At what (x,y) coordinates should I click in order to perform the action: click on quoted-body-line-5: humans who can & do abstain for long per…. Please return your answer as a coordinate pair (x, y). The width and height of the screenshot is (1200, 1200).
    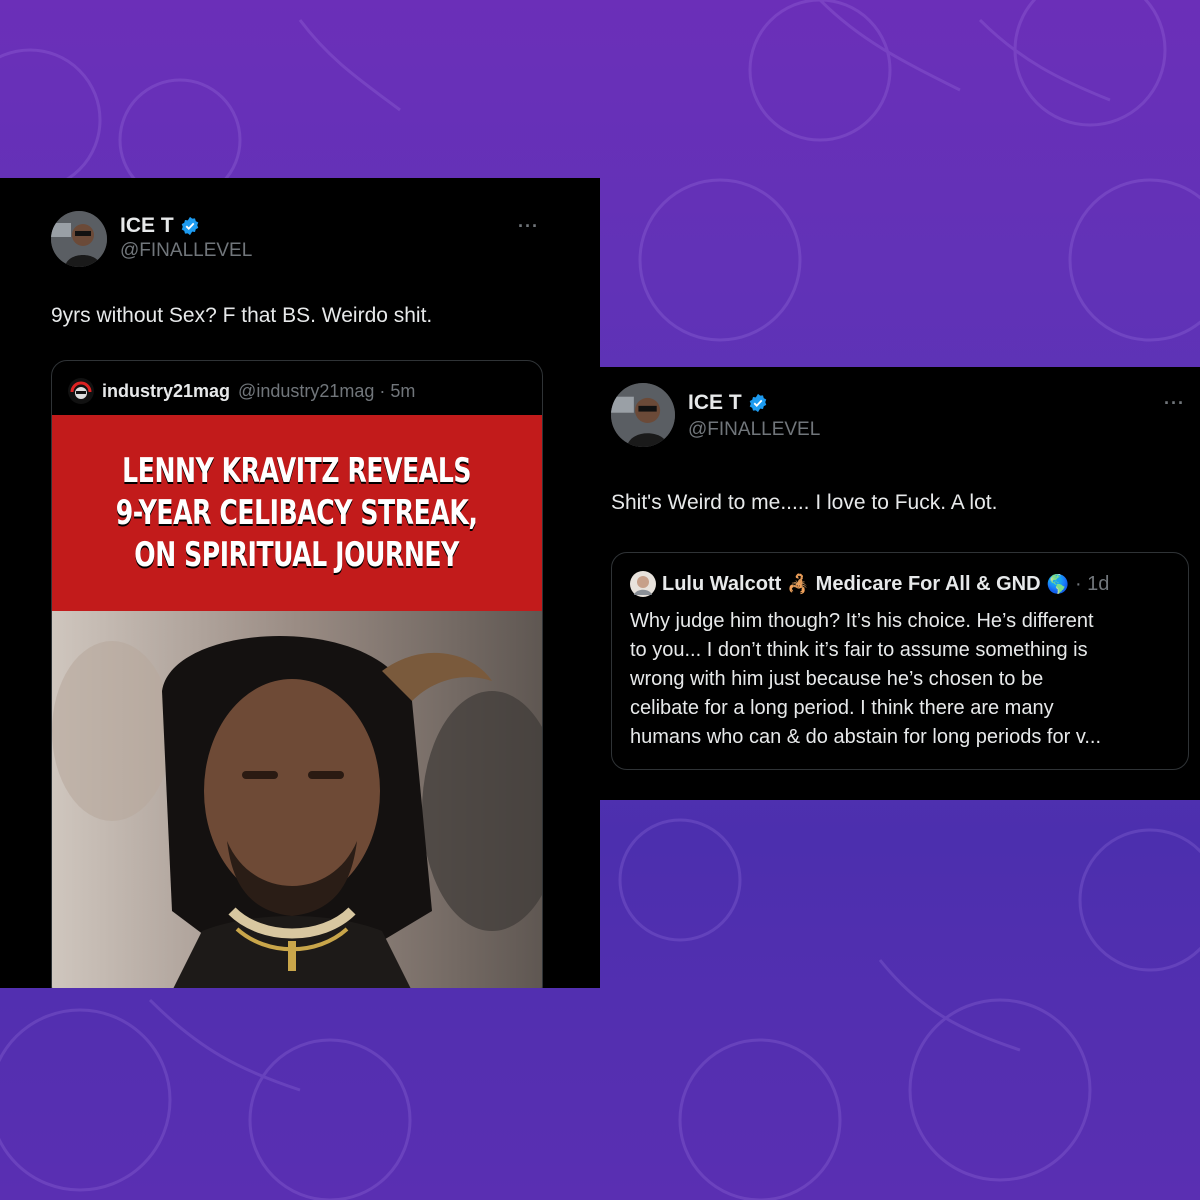
    Looking at the image, I should click on (866, 737).